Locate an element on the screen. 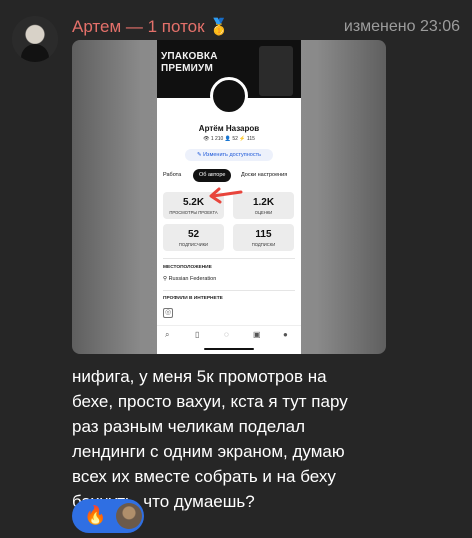 The image size is (472, 538). stat-label: ПРОСМОТРЫ ПРОЕКТА is located at coordinates (193, 212).